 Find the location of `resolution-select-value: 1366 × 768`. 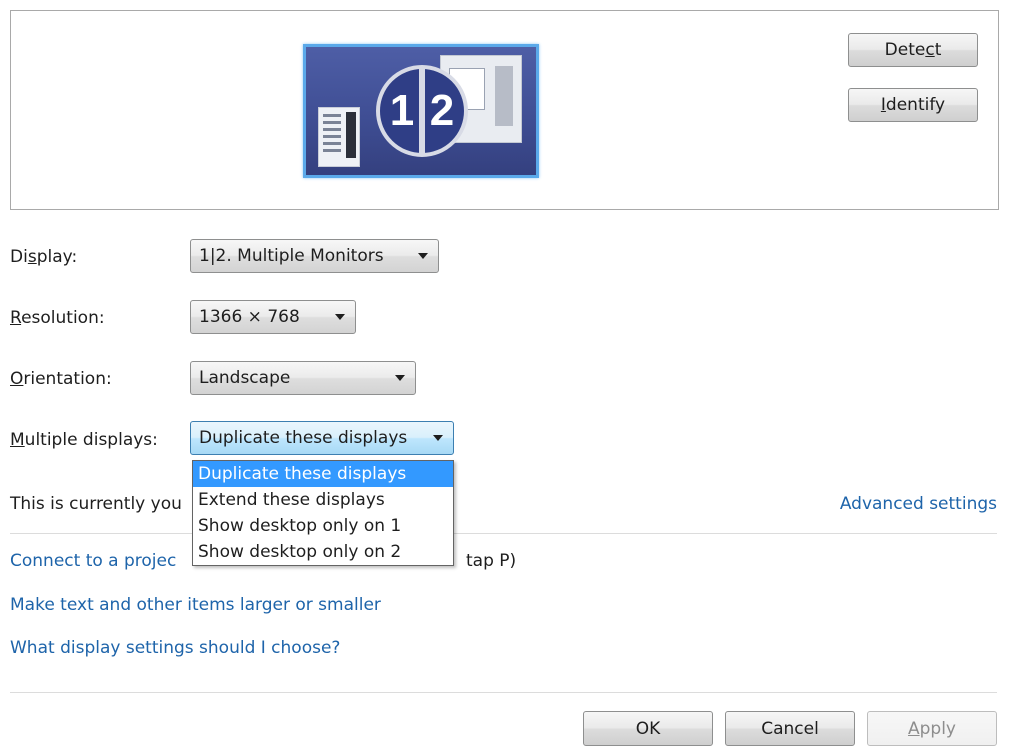

resolution-select-value: 1366 × 768 is located at coordinates (249, 317).